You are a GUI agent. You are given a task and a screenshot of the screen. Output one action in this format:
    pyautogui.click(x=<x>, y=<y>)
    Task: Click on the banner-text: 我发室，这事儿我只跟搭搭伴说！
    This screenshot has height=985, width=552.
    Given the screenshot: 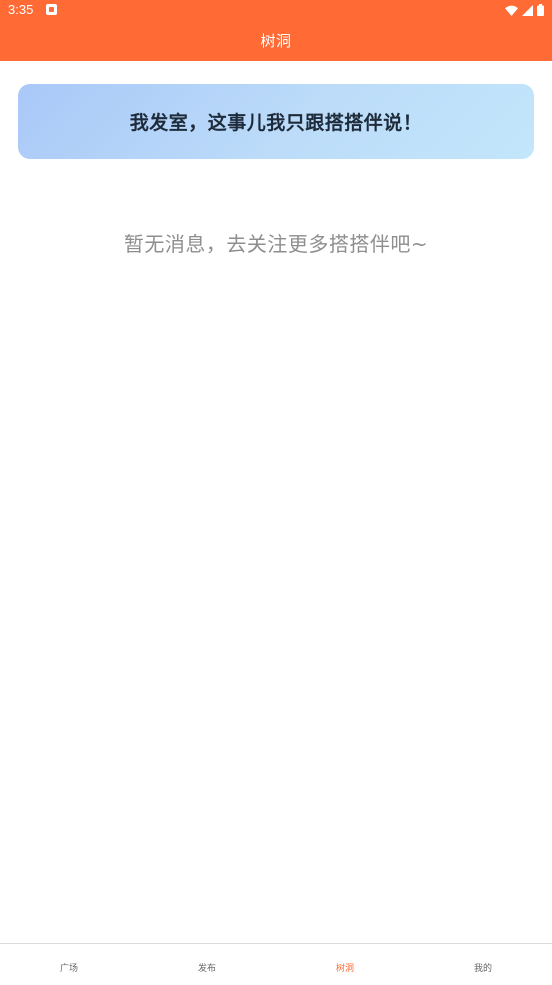 What is the action you would take?
    pyautogui.click(x=276, y=123)
    